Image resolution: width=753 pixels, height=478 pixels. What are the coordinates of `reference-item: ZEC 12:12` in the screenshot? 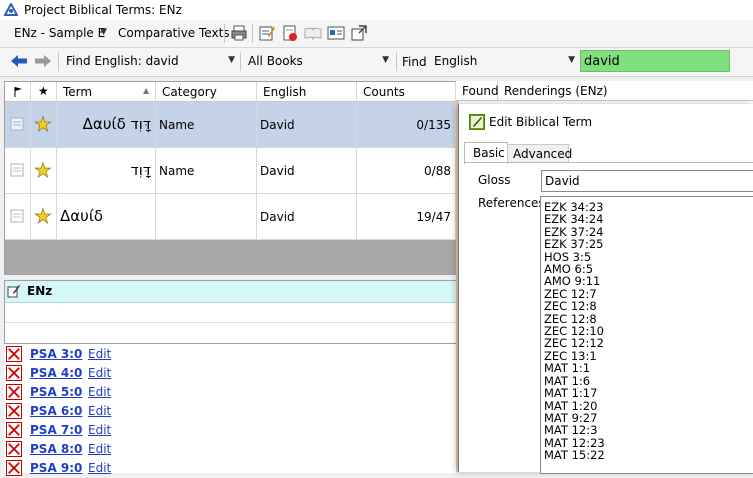 It's located at (647, 343).